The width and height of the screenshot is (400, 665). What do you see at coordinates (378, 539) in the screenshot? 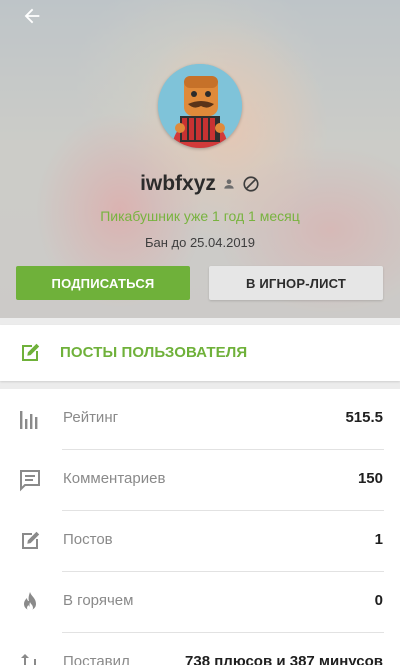
I see `stat-value: 1` at bounding box center [378, 539].